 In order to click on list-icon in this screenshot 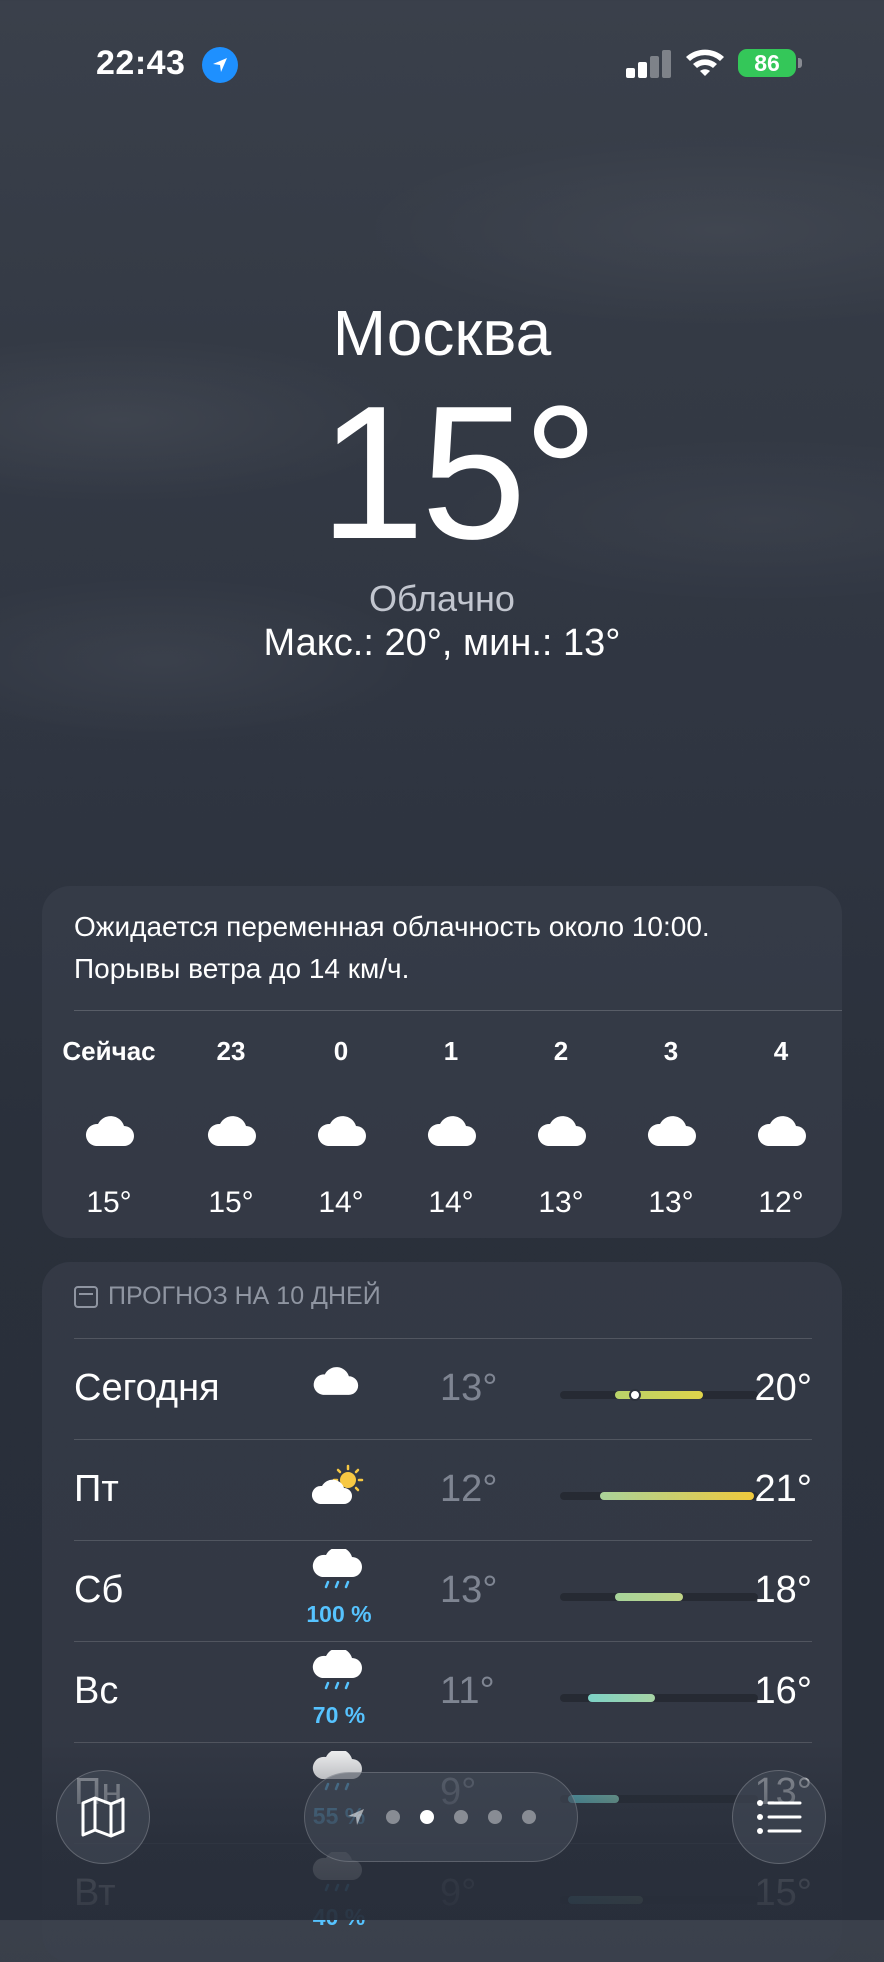, I will do `click(779, 1817)`.